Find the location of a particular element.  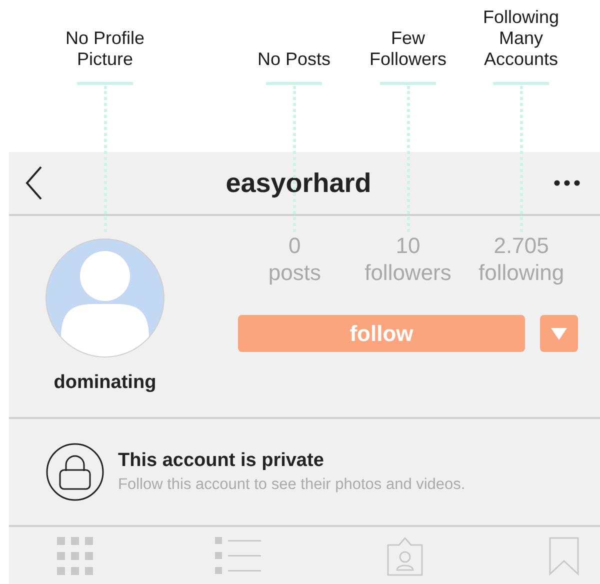

caret-icon is located at coordinates (559, 334).